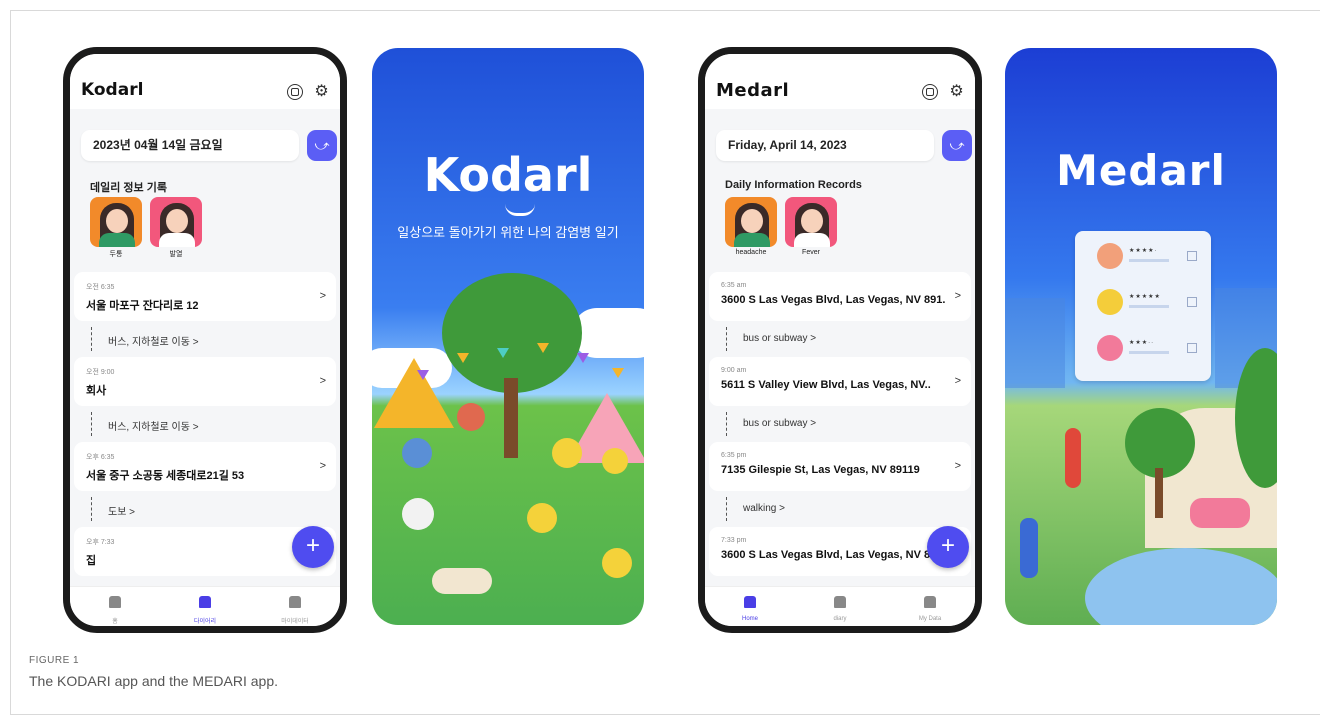 Image resolution: width=1320 pixels, height=719 pixels. I want to click on timeline-card: 오전 9:00 회사 >, so click(205, 381).